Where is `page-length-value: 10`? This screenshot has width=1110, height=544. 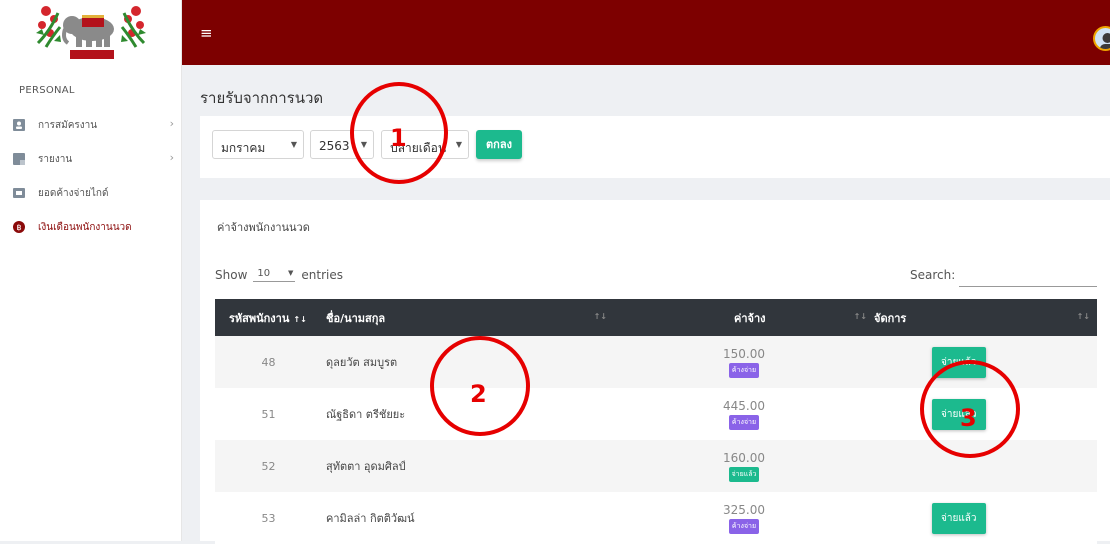
page-length-value: 10 is located at coordinates (263, 273).